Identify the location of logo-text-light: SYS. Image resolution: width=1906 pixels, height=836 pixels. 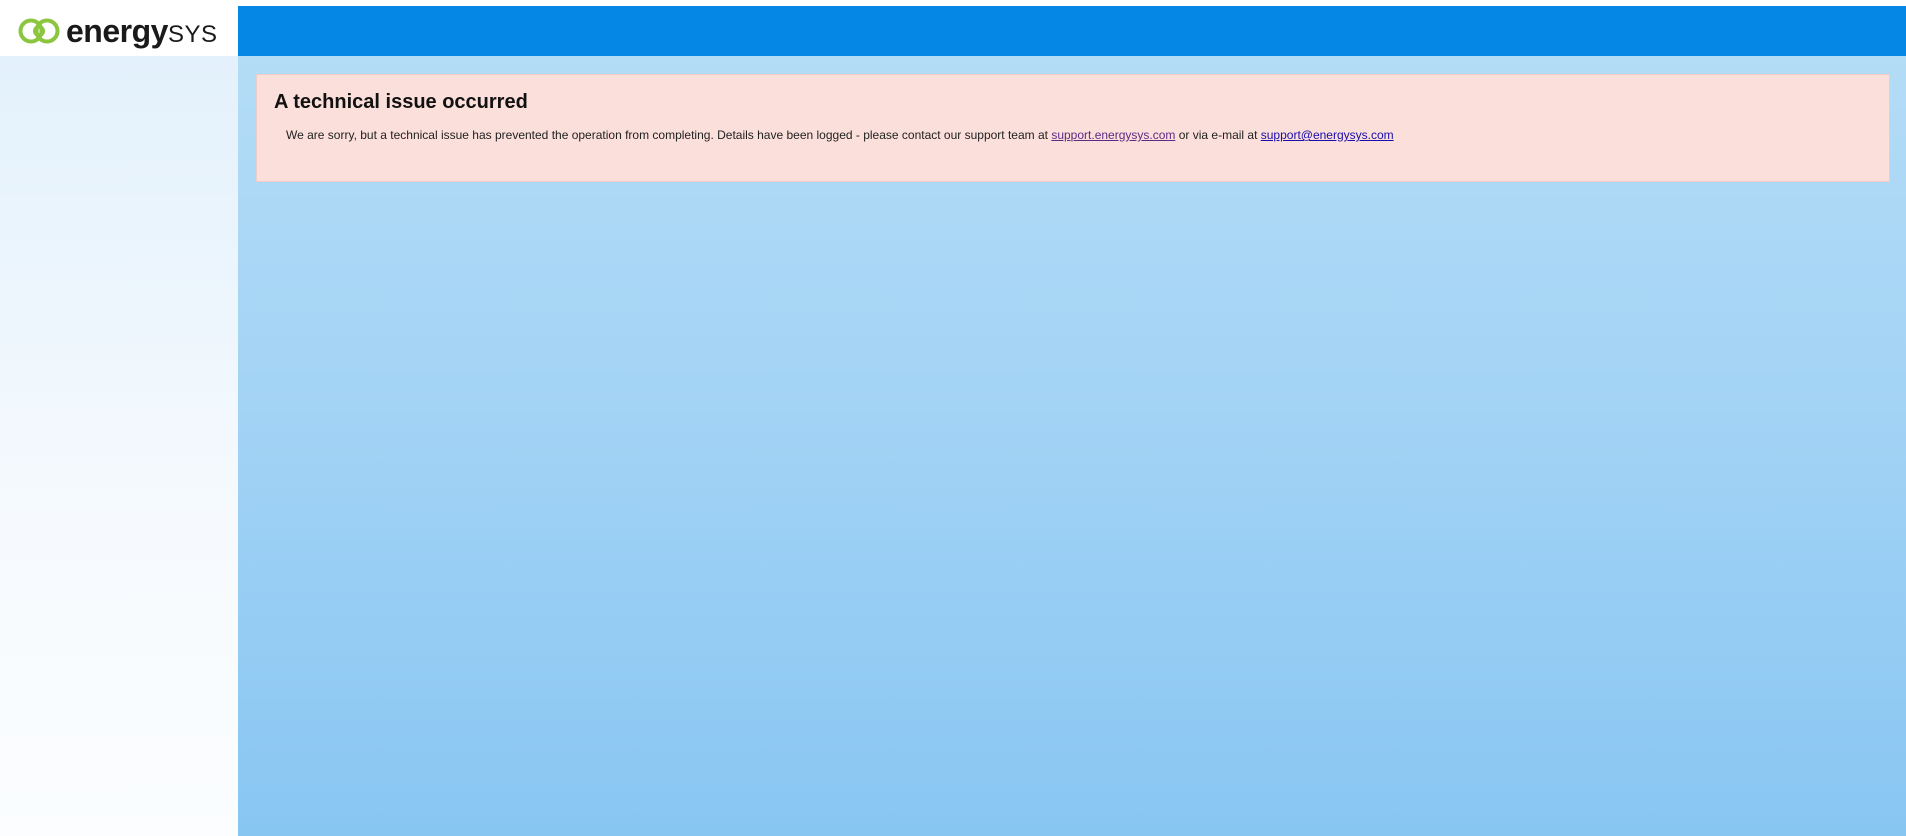
(192, 34).